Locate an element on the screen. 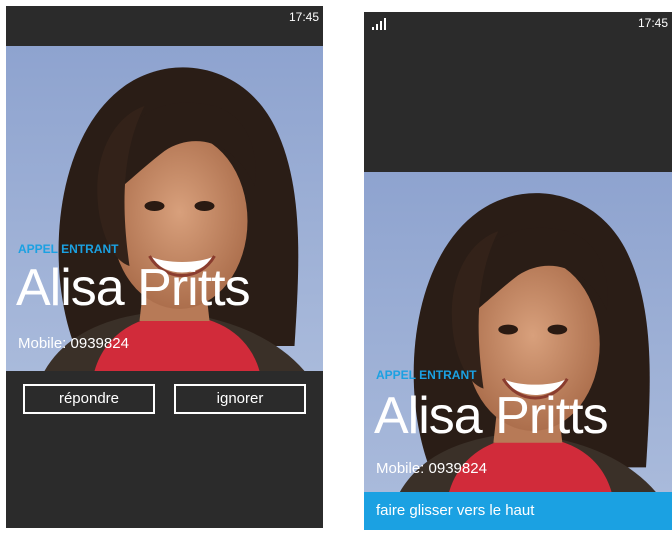  answer-button: répondre is located at coordinates (89, 399).